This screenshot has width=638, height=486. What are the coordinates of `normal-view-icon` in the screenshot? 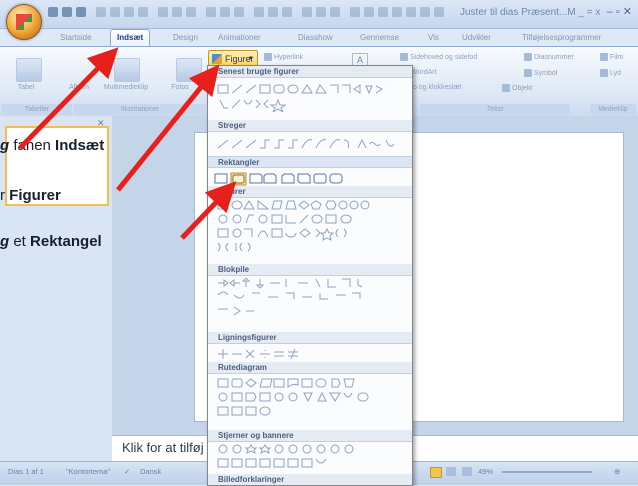 It's located at (436, 472).